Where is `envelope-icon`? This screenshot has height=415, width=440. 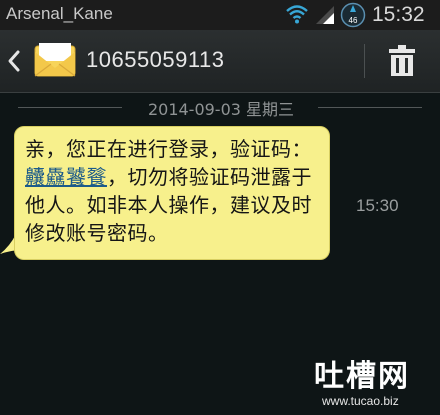
envelope-icon is located at coordinates (55, 61).